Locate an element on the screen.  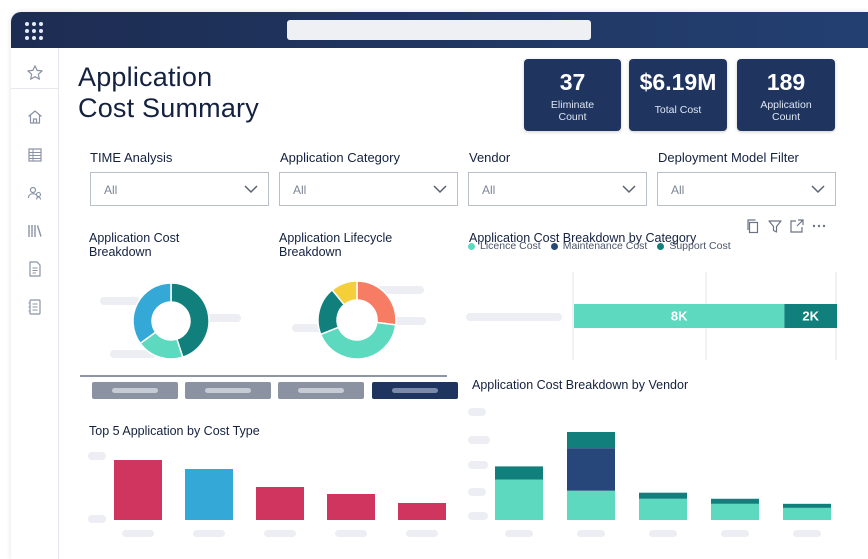
hbar-segment-label-0: 8K is located at coordinates (679, 316).